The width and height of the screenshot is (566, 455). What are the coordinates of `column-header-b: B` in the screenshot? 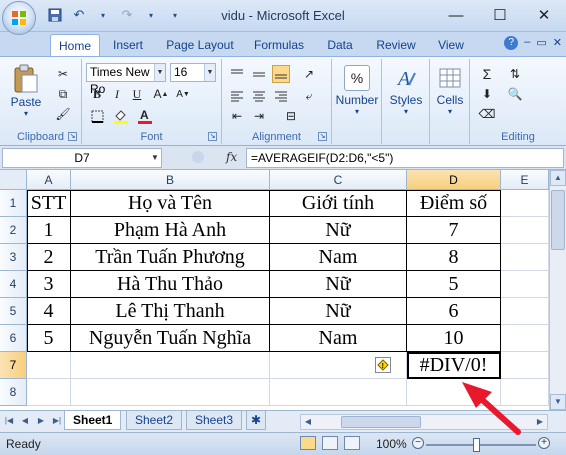 It's located at (170, 180).